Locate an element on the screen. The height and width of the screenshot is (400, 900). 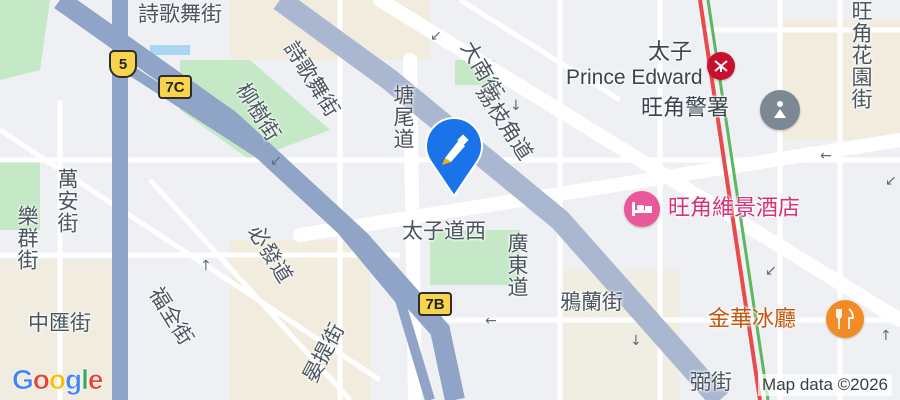
google-logo: Google is located at coordinates (58, 379).